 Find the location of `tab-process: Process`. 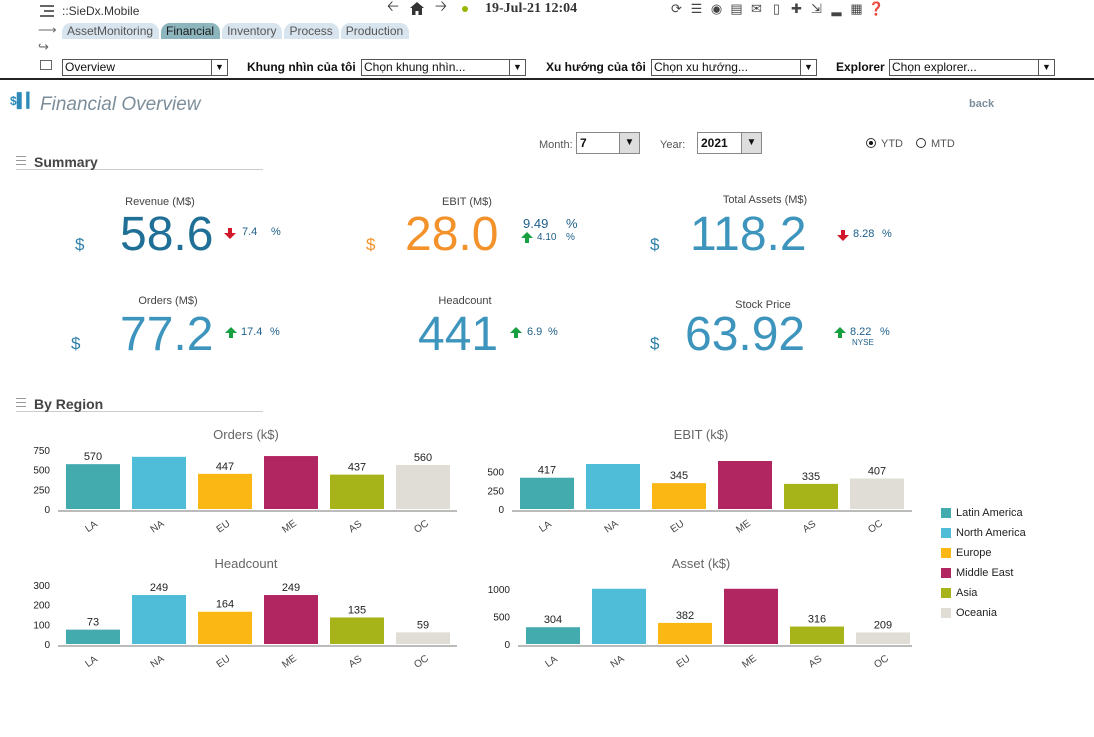

tab-process: Process is located at coordinates (311, 31).